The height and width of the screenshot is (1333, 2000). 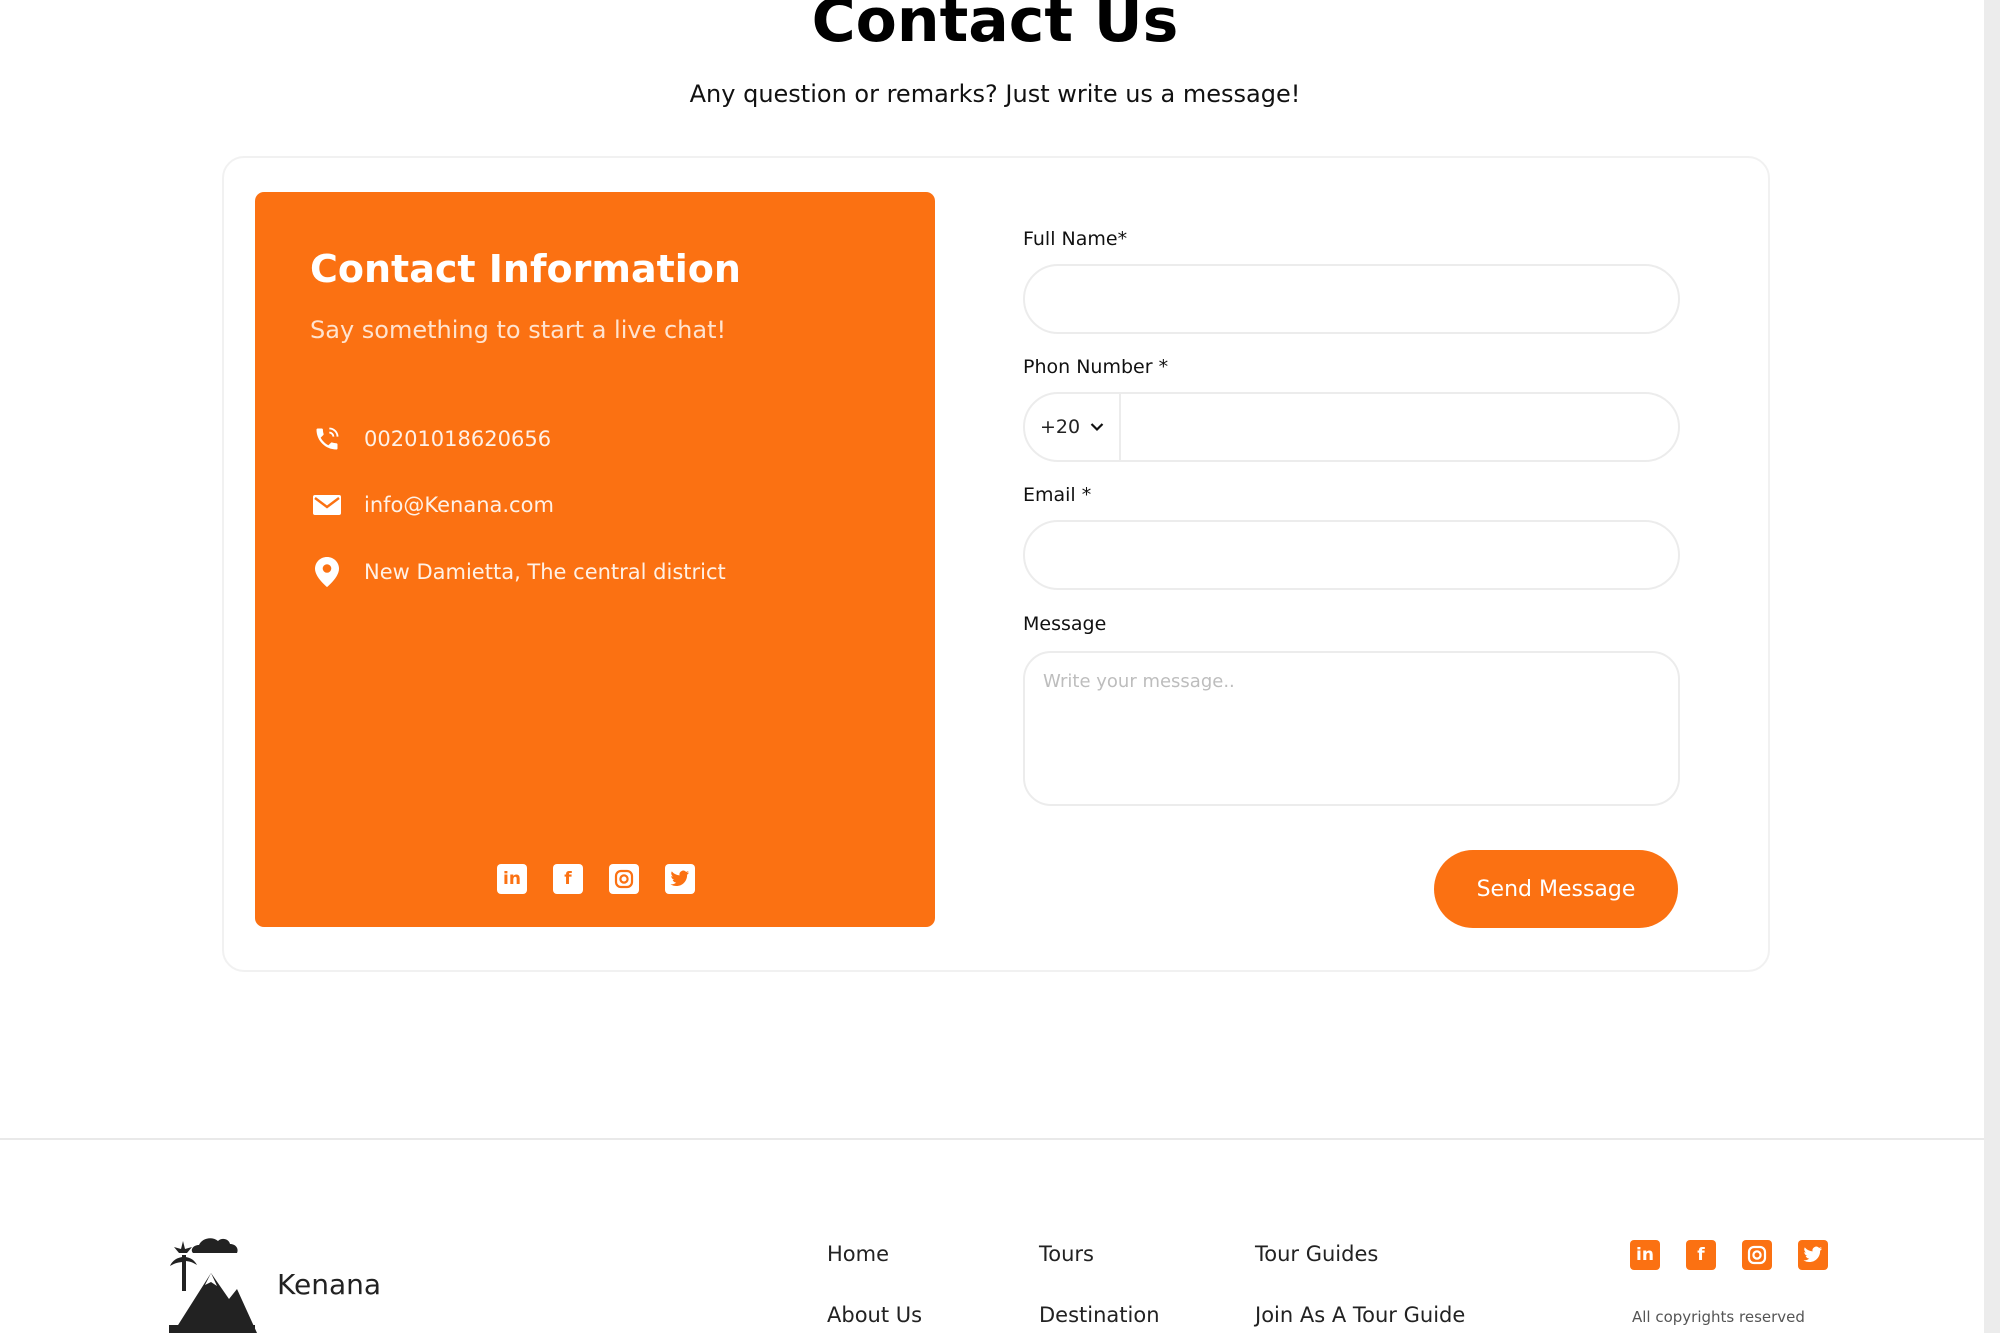 I want to click on scrollbar-track, so click(x=1992, y=666).